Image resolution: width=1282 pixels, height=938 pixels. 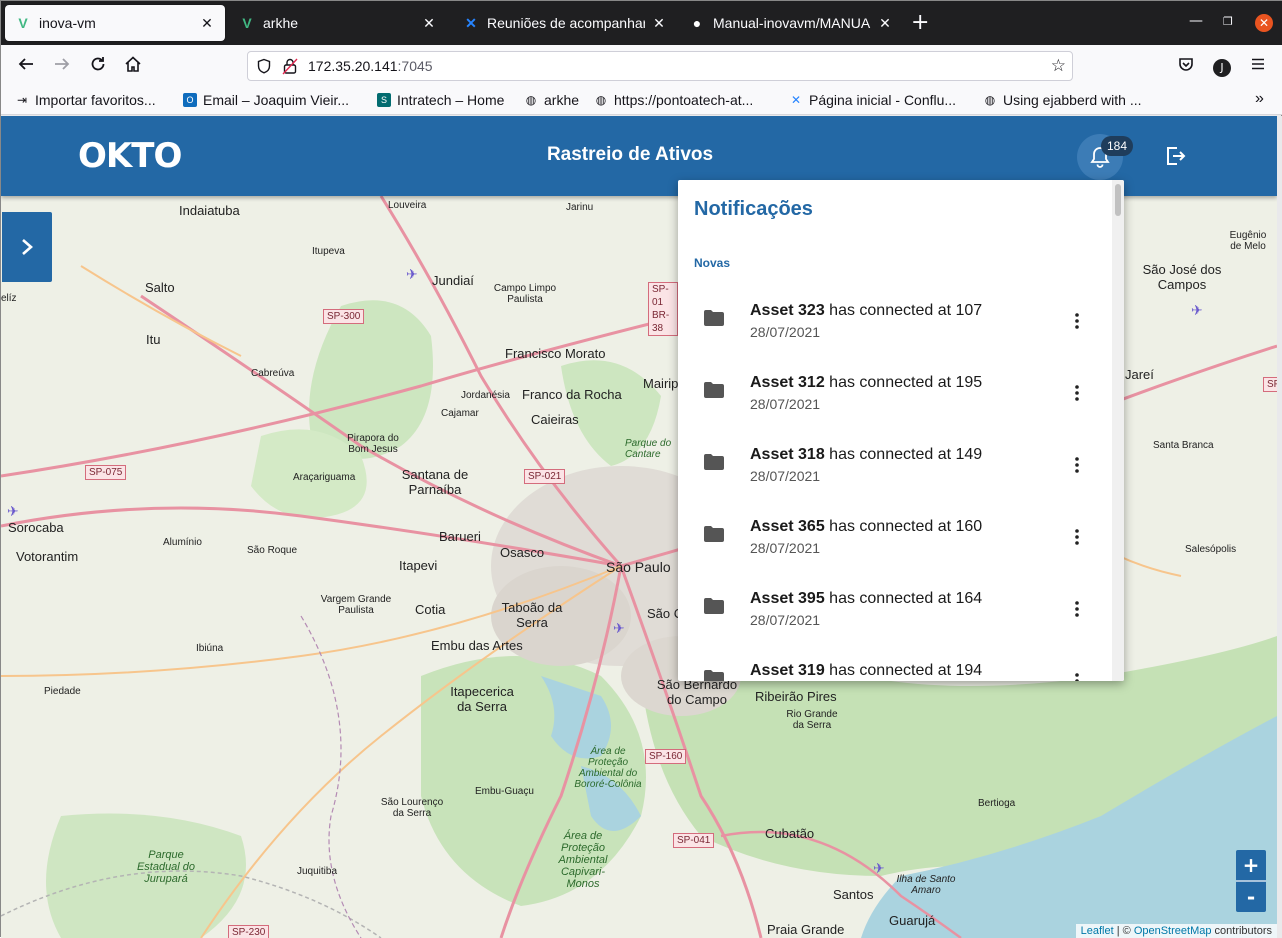 What do you see at coordinates (787, 310) in the screenshot?
I see `asset-name: Asset 323` at bounding box center [787, 310].